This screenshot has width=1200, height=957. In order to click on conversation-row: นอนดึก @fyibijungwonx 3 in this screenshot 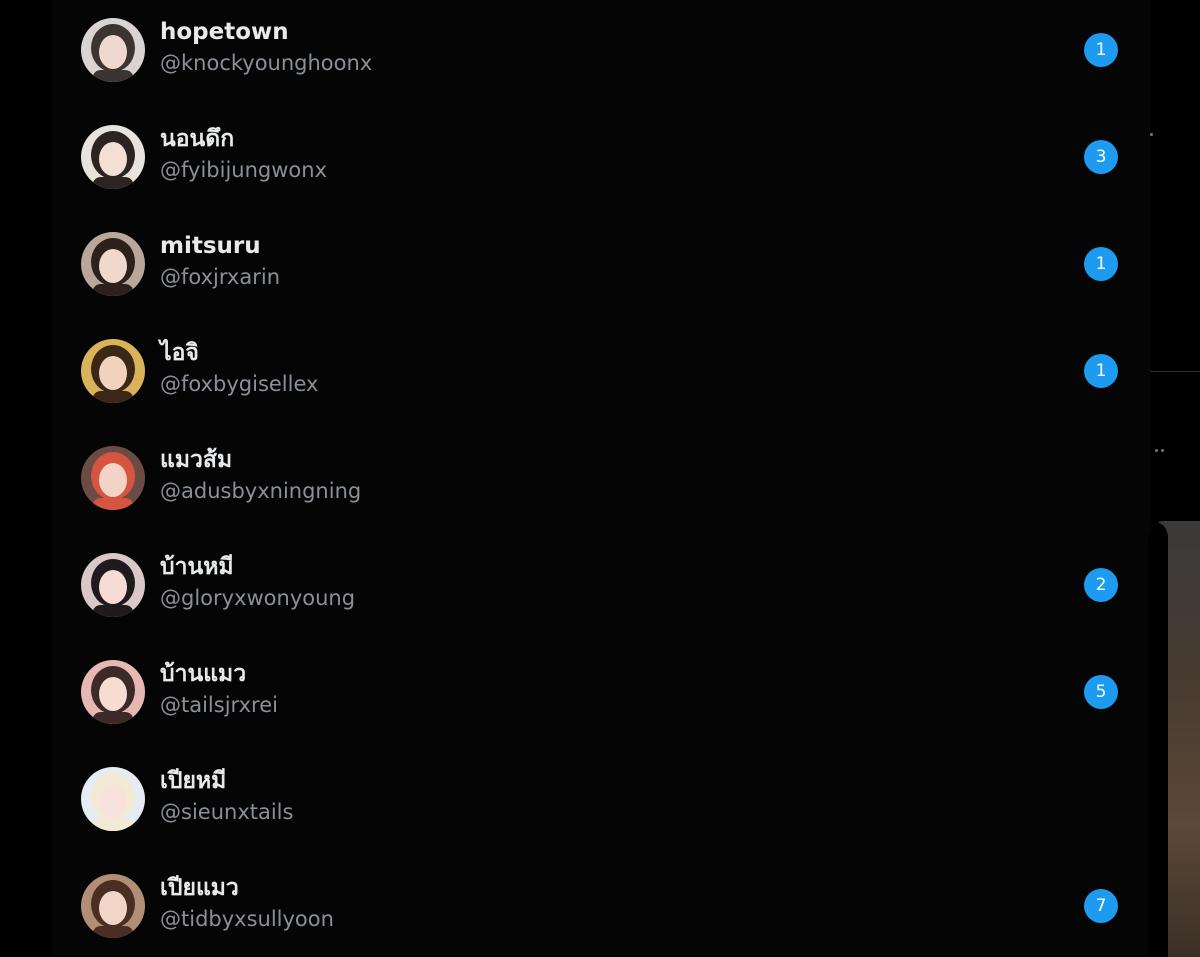, I will do `click(601, 156)`.